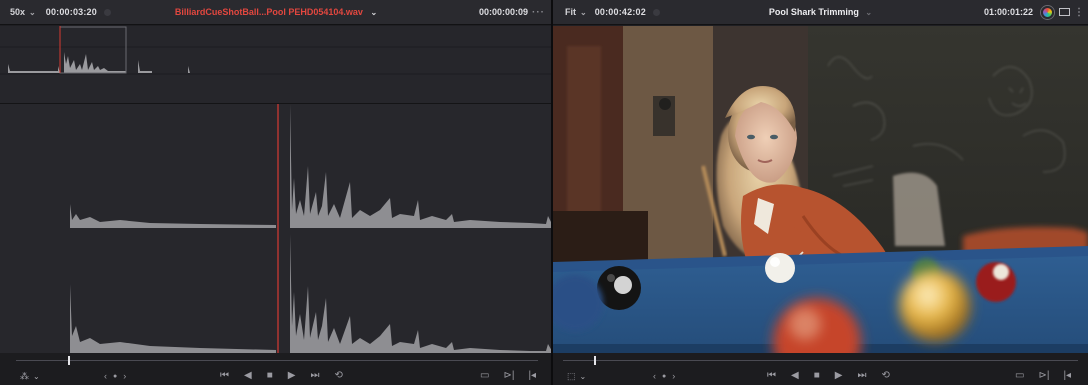 Image resolution: width=1088 pixels, height=385 pixels. I want to click on audio-overview-strip, so click(276, 65).